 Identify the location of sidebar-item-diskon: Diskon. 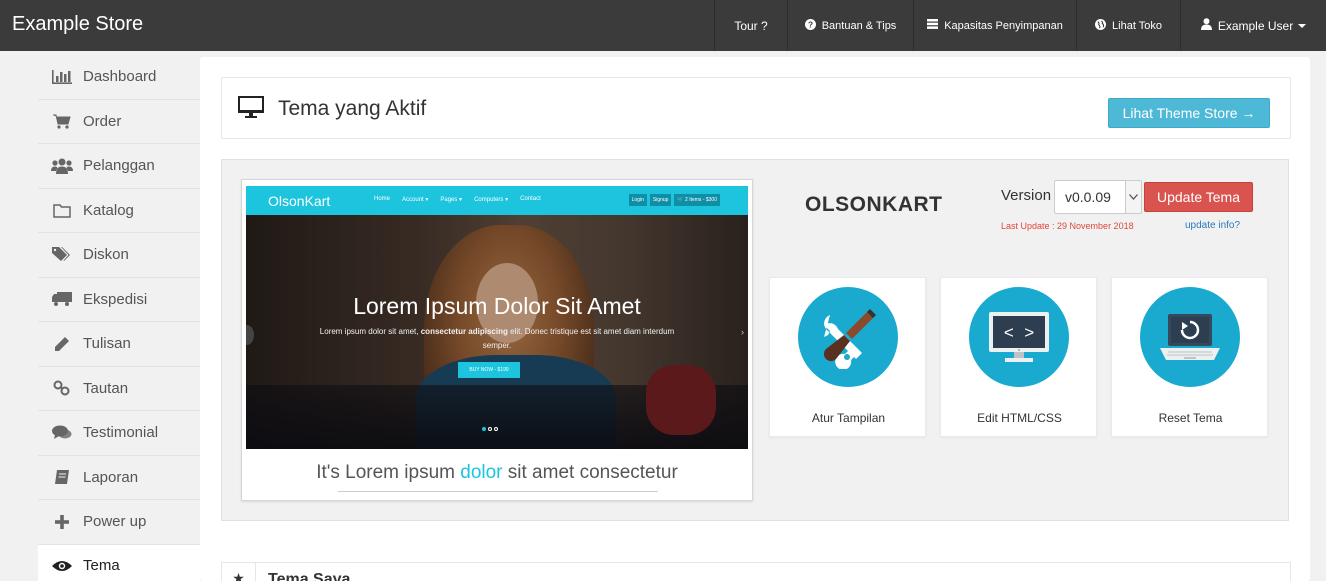
(119, 255).